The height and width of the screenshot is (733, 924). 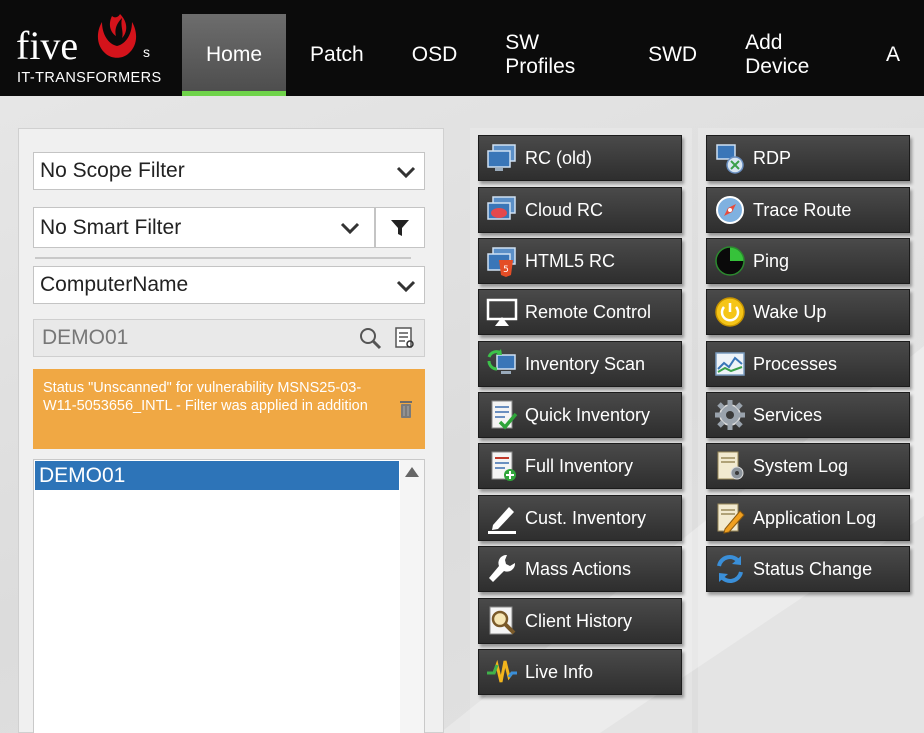 I want to click on action-trace-route-button: Trace Route, so click(x=808, y=210).